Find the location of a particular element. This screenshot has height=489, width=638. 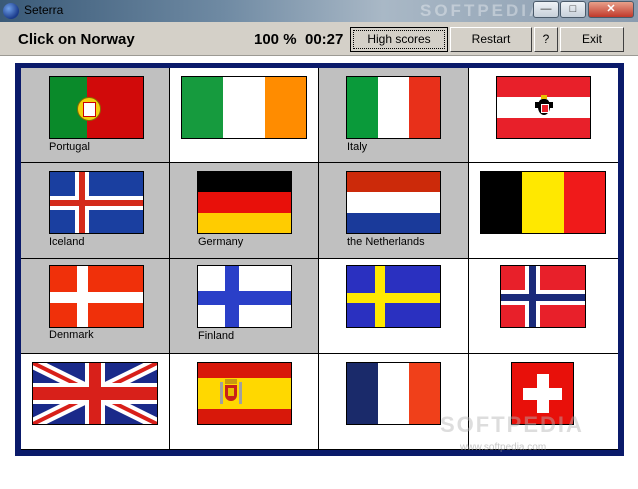

flag-cell-iceland: Iceland is located at coordinates (95, 210).